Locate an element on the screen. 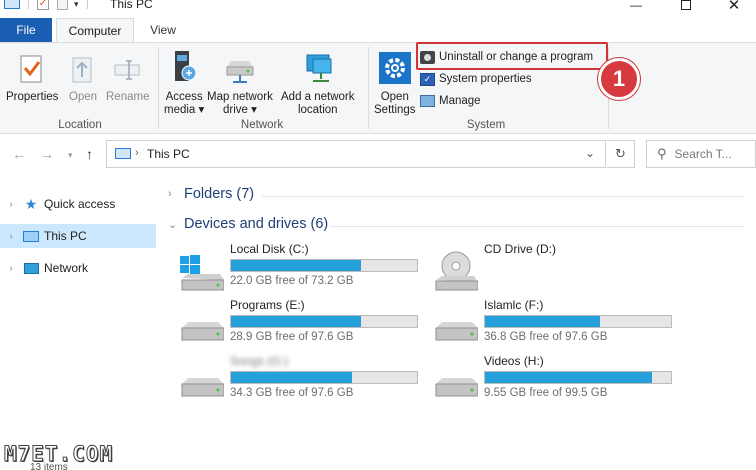  add-network-location-label-2: location is located at coordinates (317, 110).